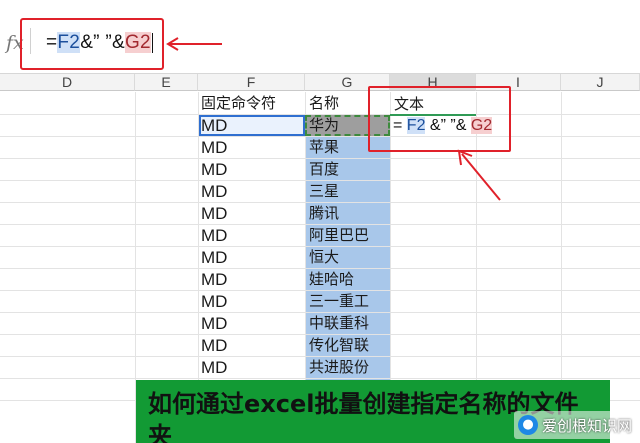  I want to click on watermark-logo-icon: ●, so click(528, 425).